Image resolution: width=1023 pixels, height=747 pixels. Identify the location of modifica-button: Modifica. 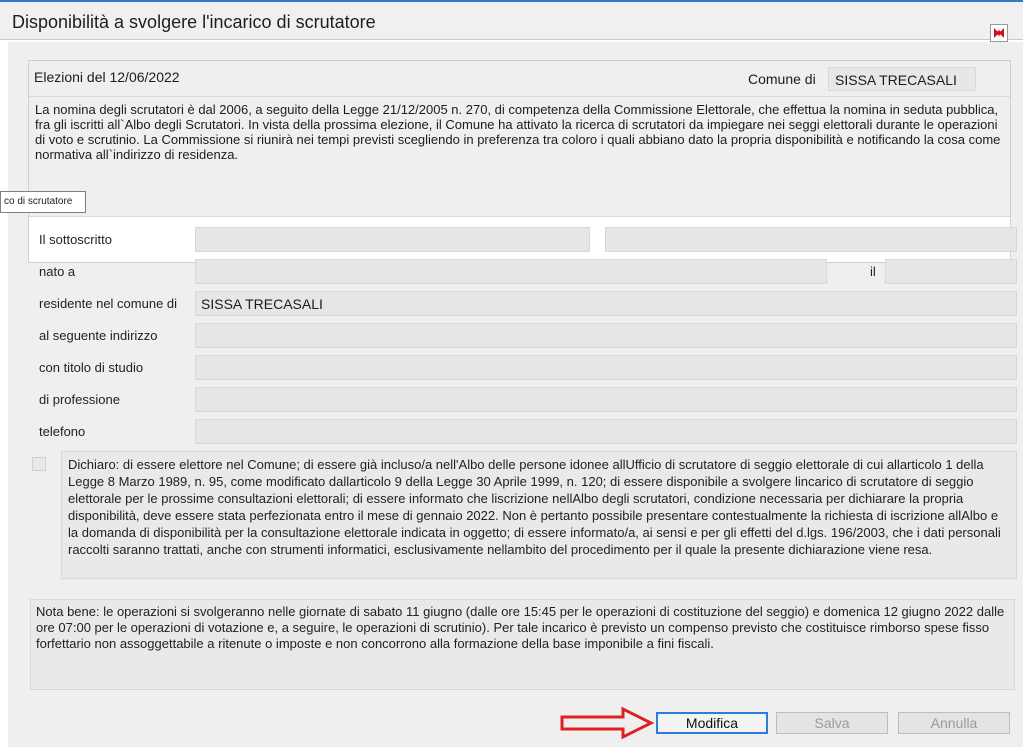
(712, 723).